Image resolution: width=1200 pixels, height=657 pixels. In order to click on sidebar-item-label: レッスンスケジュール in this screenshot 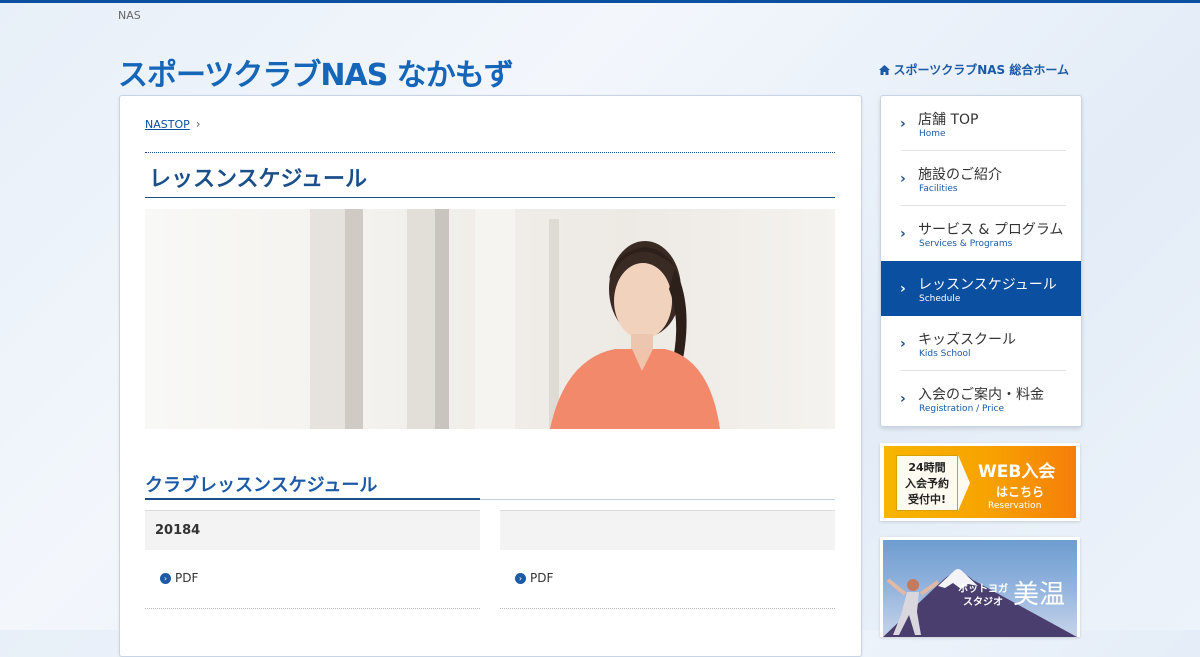, I will do `click(987, 285)`.